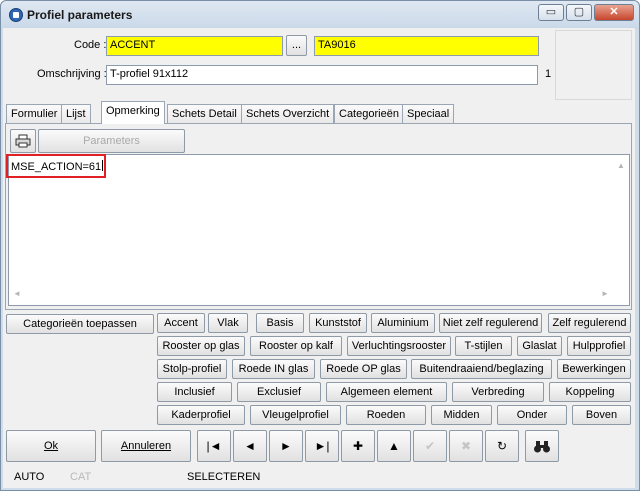  What do you see at coordinates (322, 75) in the screenshot?
I see `omschrijving-field: T-profiel 91x112` at bounding box center [322, 75].